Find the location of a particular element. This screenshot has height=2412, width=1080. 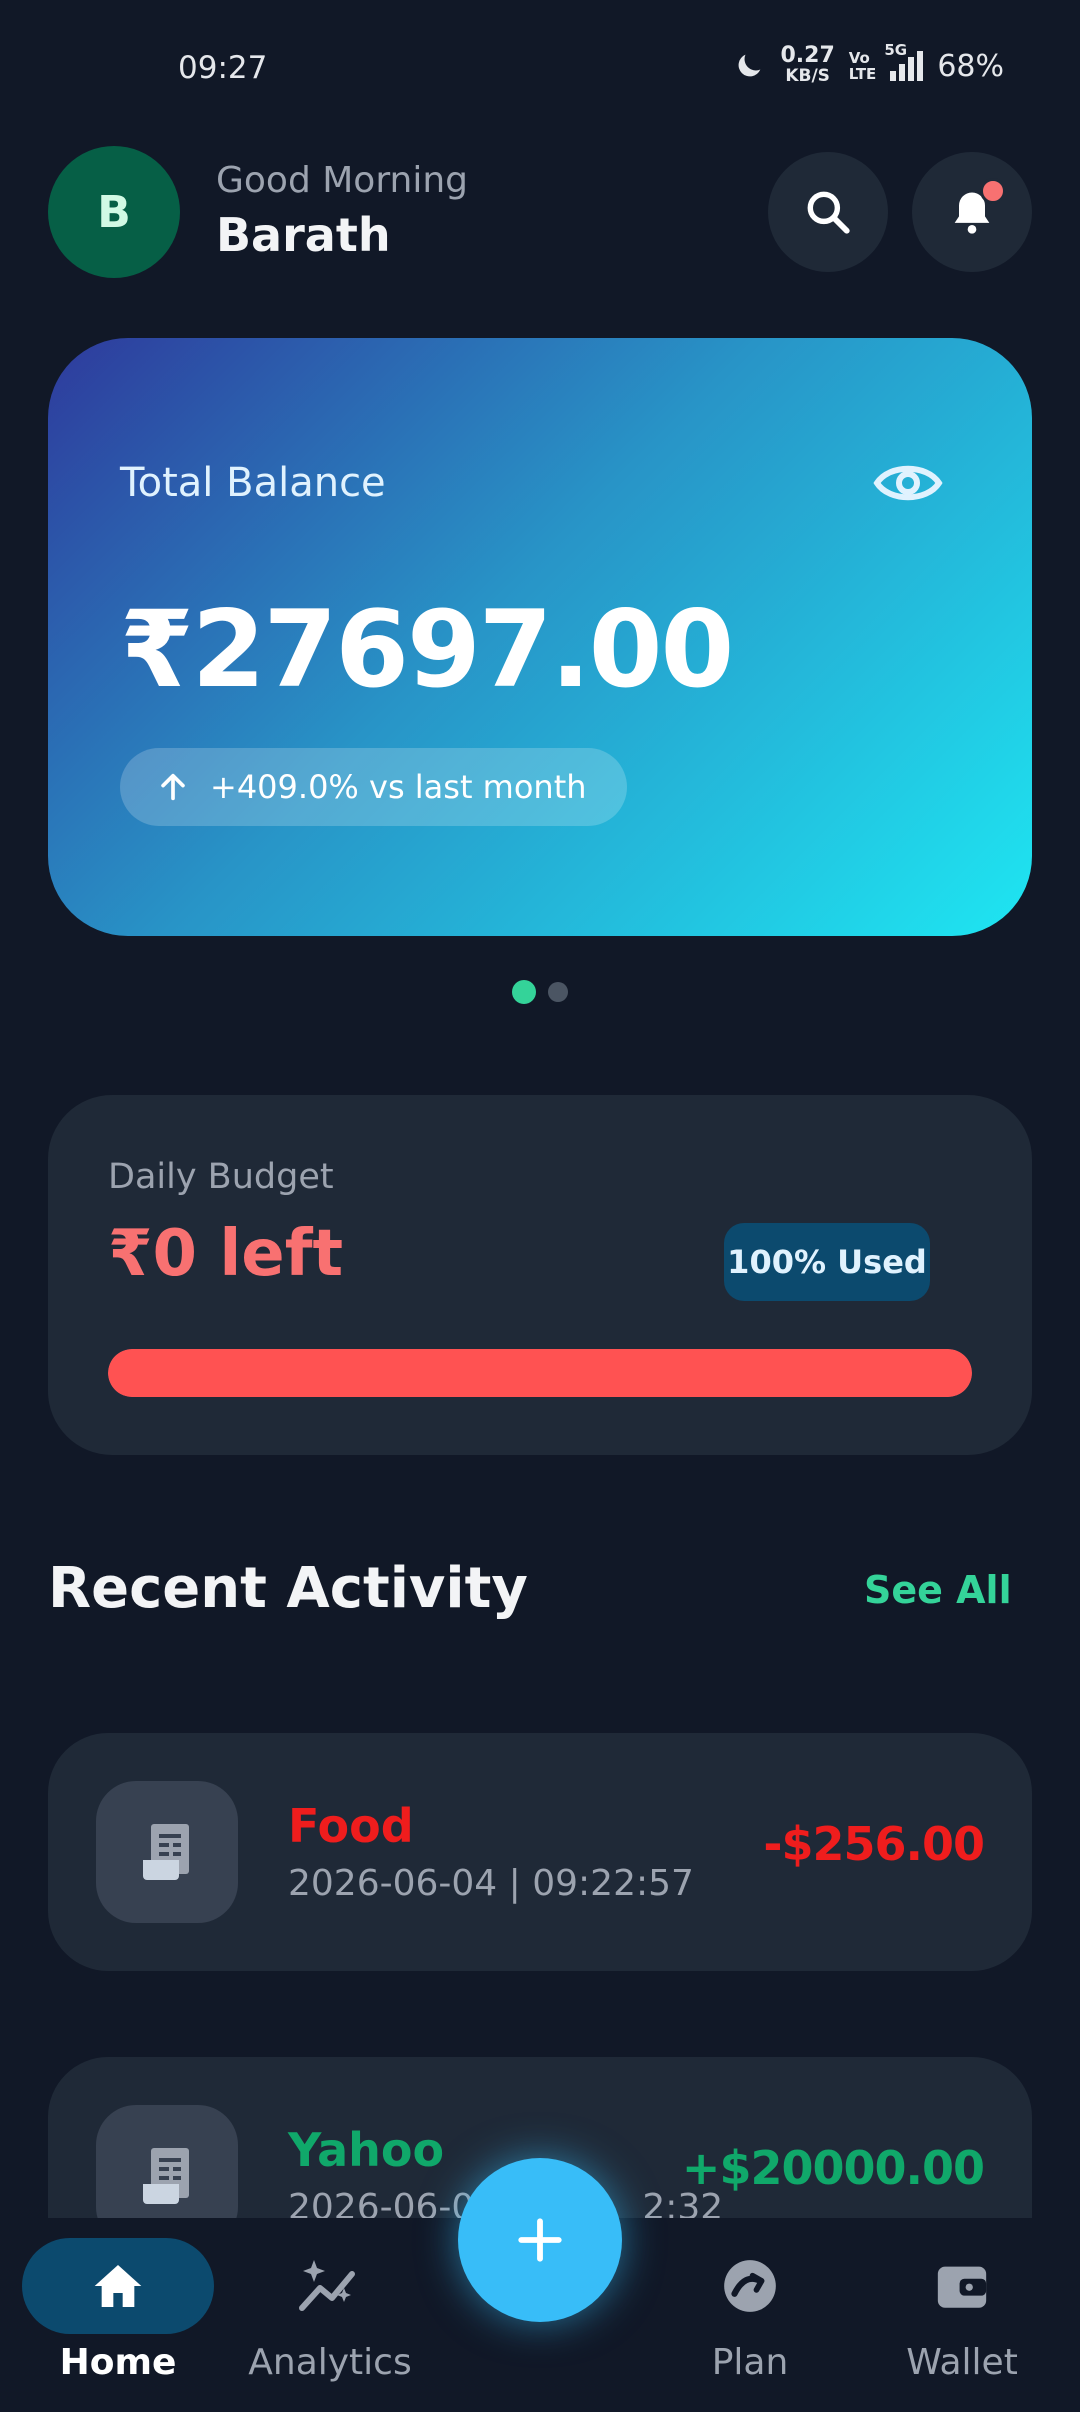

add-transaction-button is located at coordinates (540, 2240).